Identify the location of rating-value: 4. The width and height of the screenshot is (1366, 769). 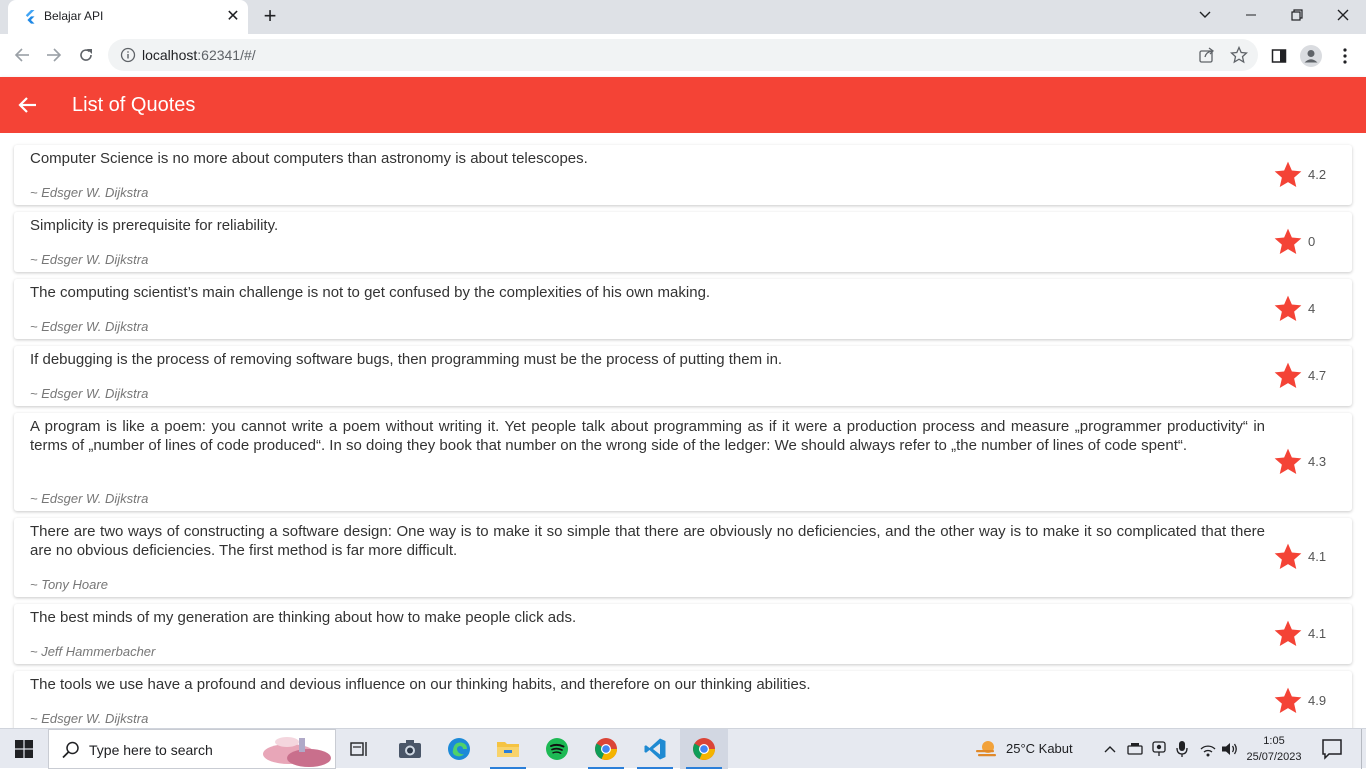
(1312, 308).